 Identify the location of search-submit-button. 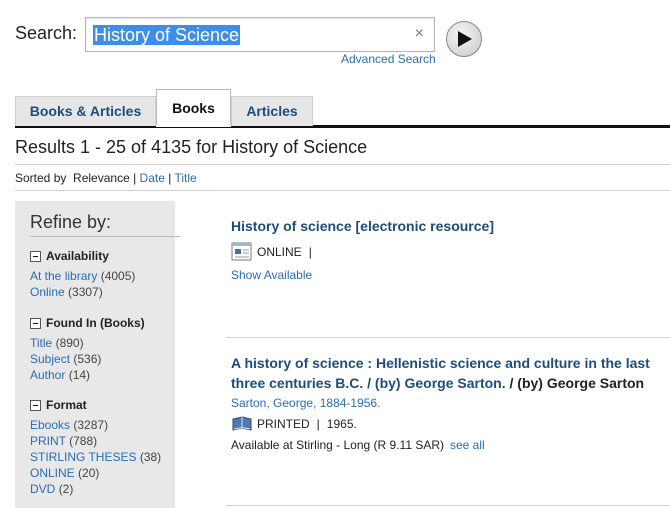
(464, 39).